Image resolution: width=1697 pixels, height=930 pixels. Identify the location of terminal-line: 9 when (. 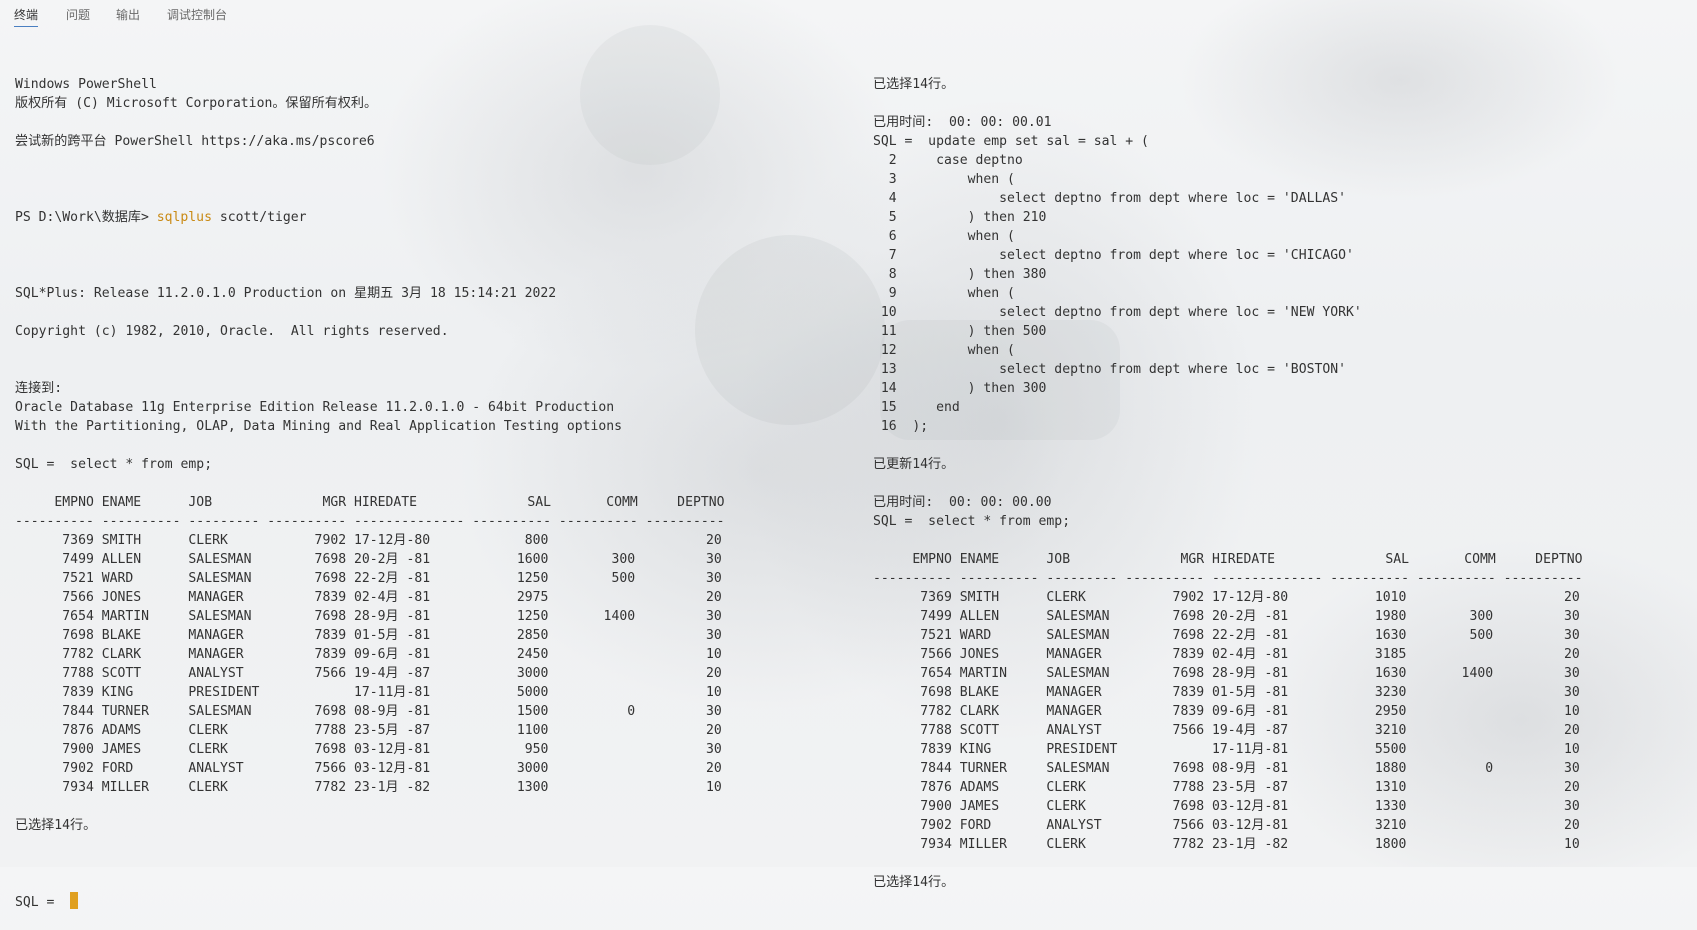
(944, 293).